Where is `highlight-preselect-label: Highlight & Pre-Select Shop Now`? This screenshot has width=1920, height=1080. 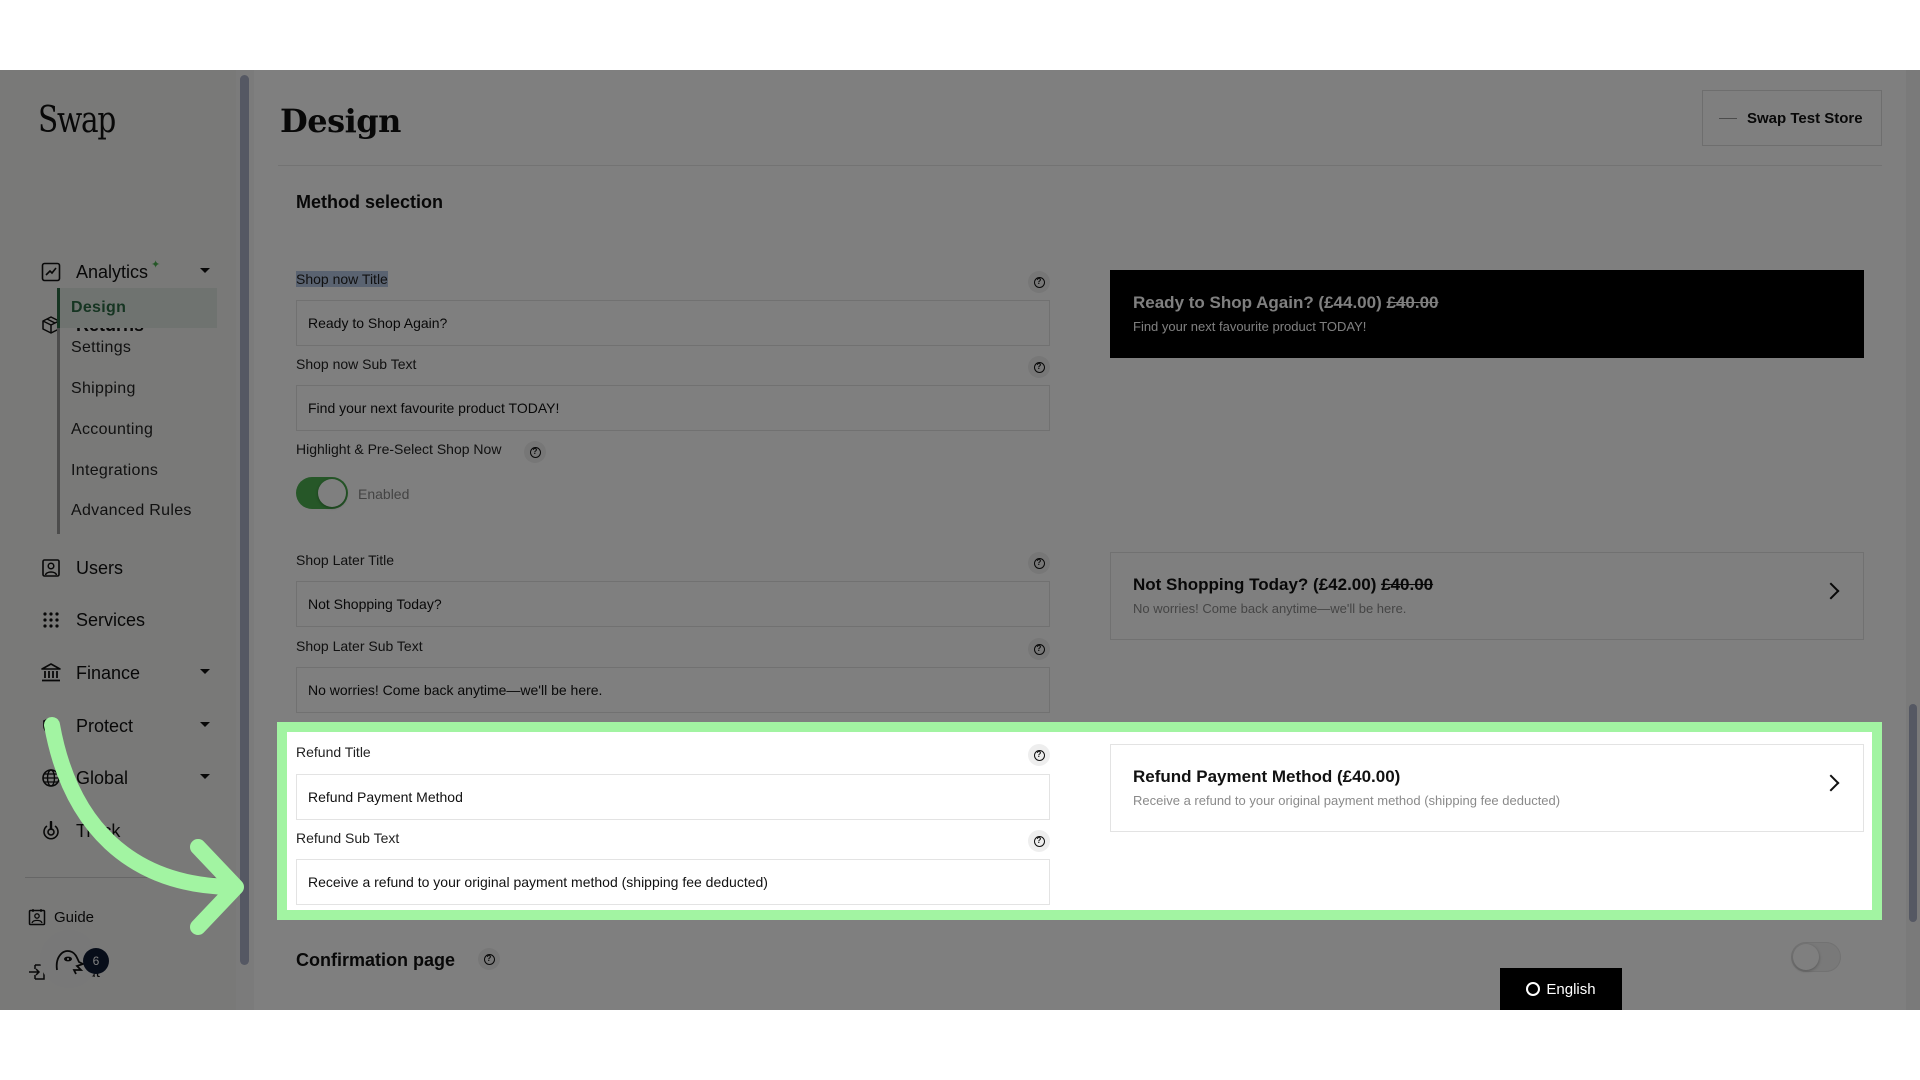 highlight-preselect-label: Highlight & Pre-Select Shop Now is located at coordinates (399, 449).